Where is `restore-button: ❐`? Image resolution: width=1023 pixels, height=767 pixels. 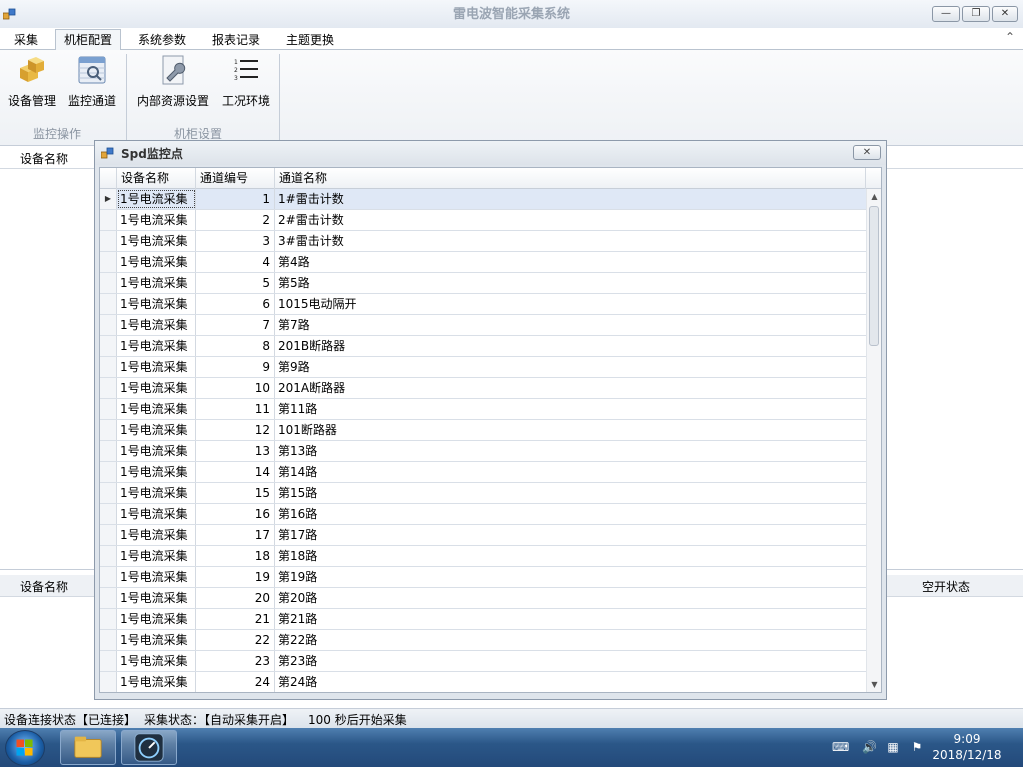 restore-button: ❐ is located at coordinates (976, 14).